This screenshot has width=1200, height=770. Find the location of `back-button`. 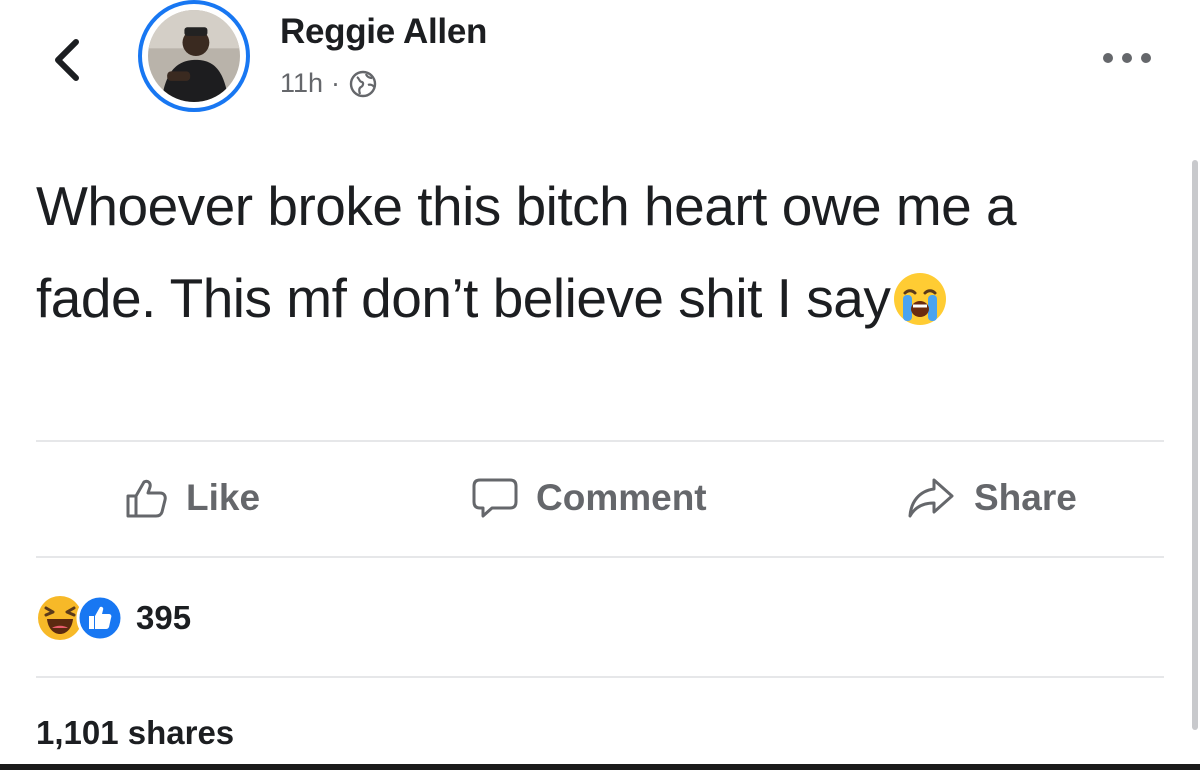

back-button is located at coordinates (68, 60).